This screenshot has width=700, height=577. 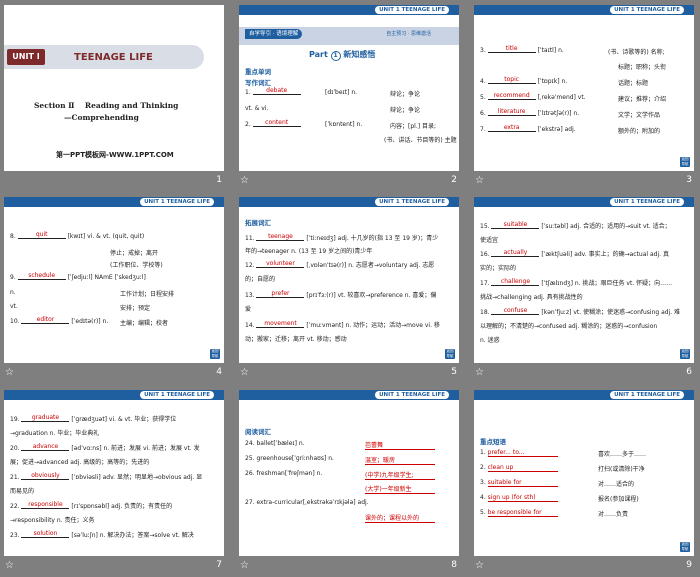 I want to click on phrase-row: 4. sign up (for sth) 报名(参加课程), so click(x=559, y=498).